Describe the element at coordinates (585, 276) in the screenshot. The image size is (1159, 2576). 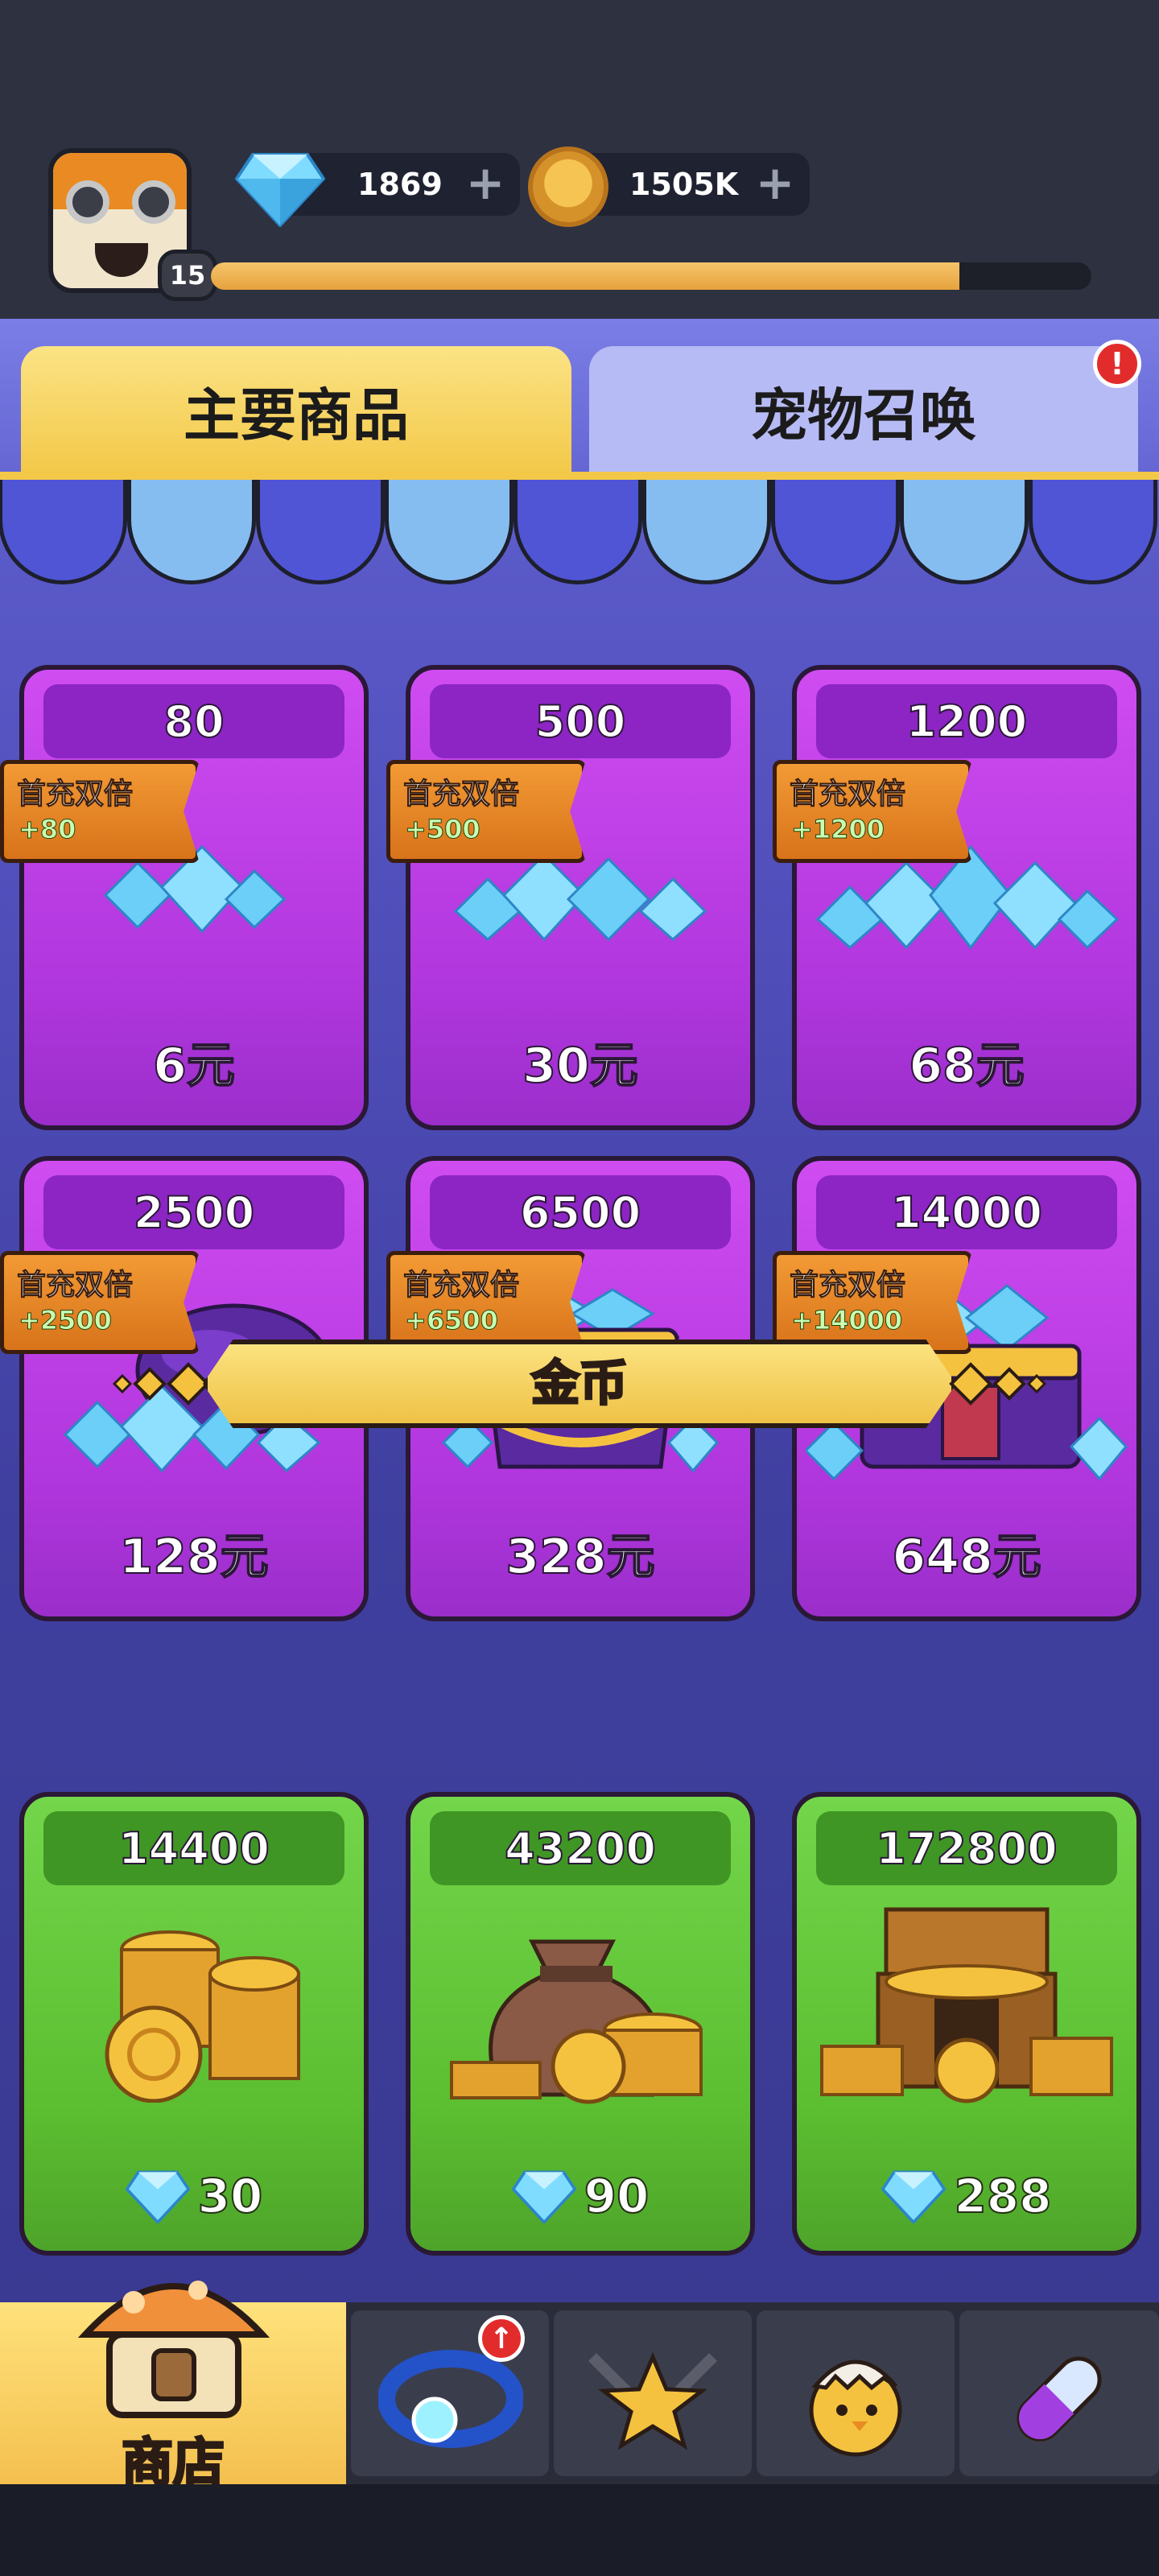
I see `xp-bar-fill` at that location.